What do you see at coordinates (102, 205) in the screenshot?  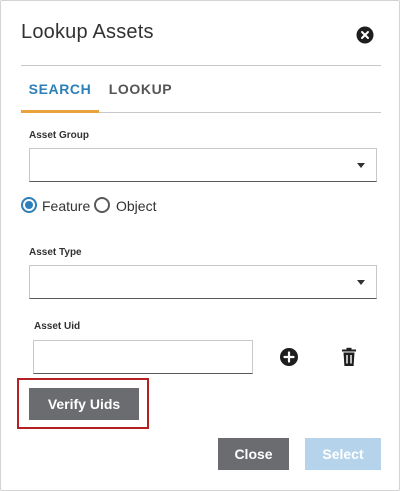 I see `radio-object` at bounding box center [102, 205].